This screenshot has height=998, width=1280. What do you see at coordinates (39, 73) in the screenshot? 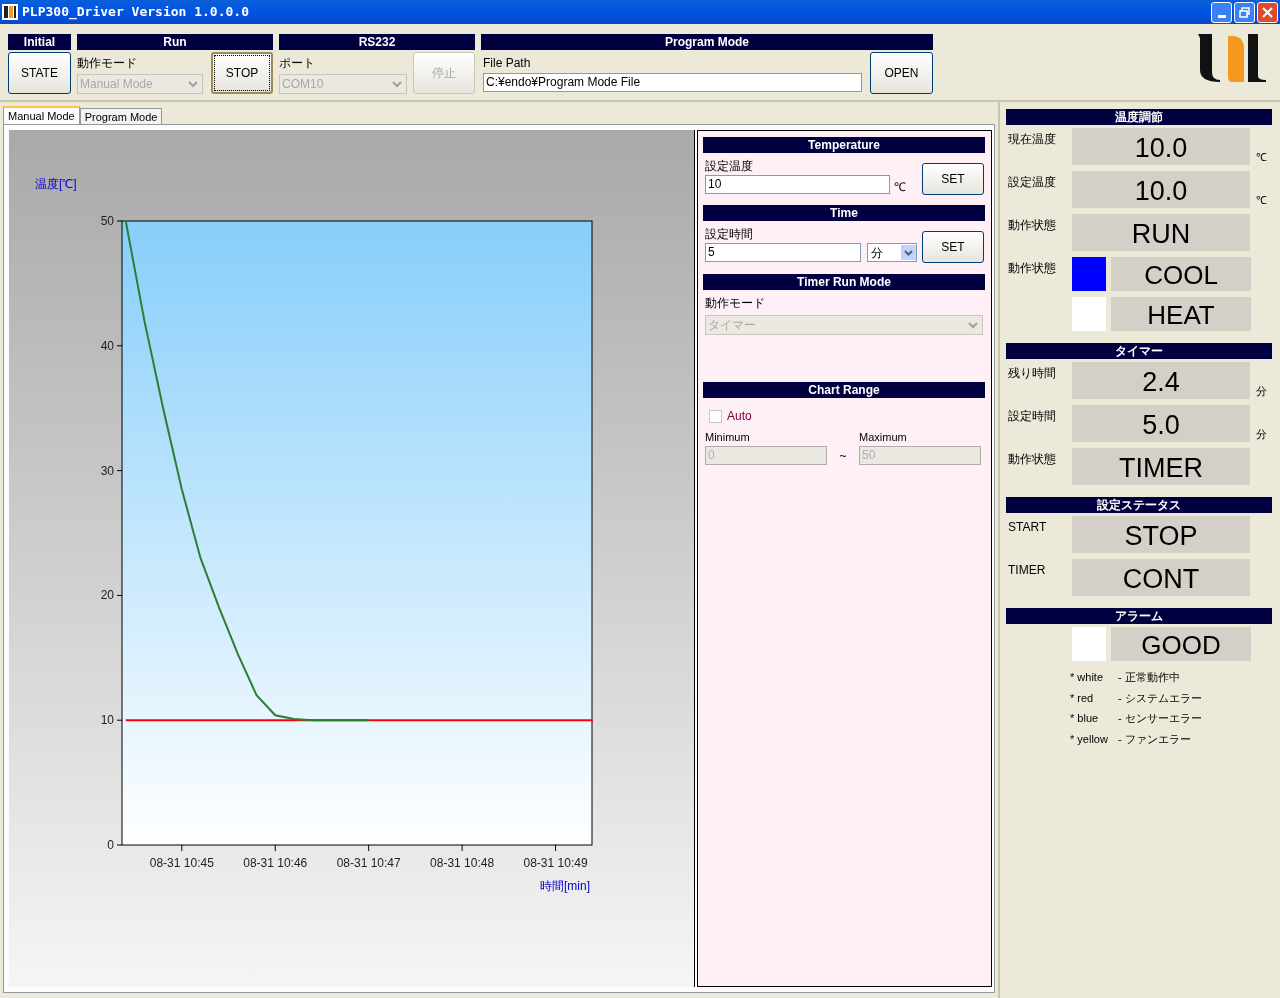
I see `push-button: STATE` at bounding box center [39, 73].